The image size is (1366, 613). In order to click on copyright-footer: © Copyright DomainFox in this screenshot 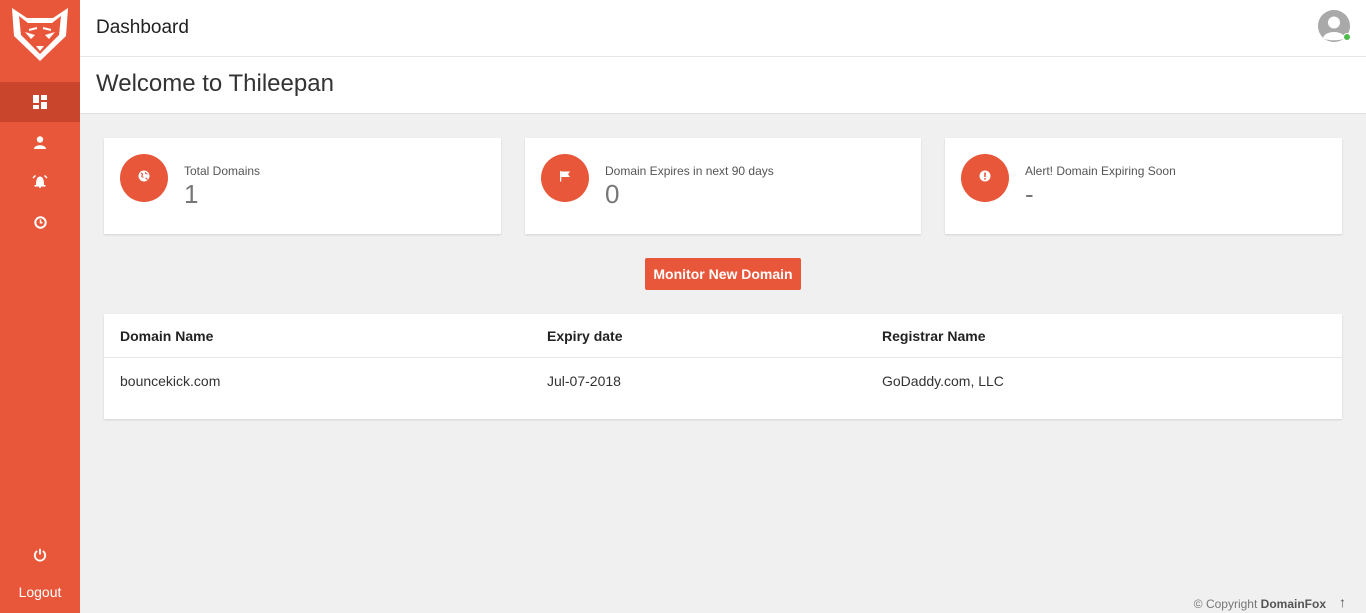, I will do `click(1260, 604)`.